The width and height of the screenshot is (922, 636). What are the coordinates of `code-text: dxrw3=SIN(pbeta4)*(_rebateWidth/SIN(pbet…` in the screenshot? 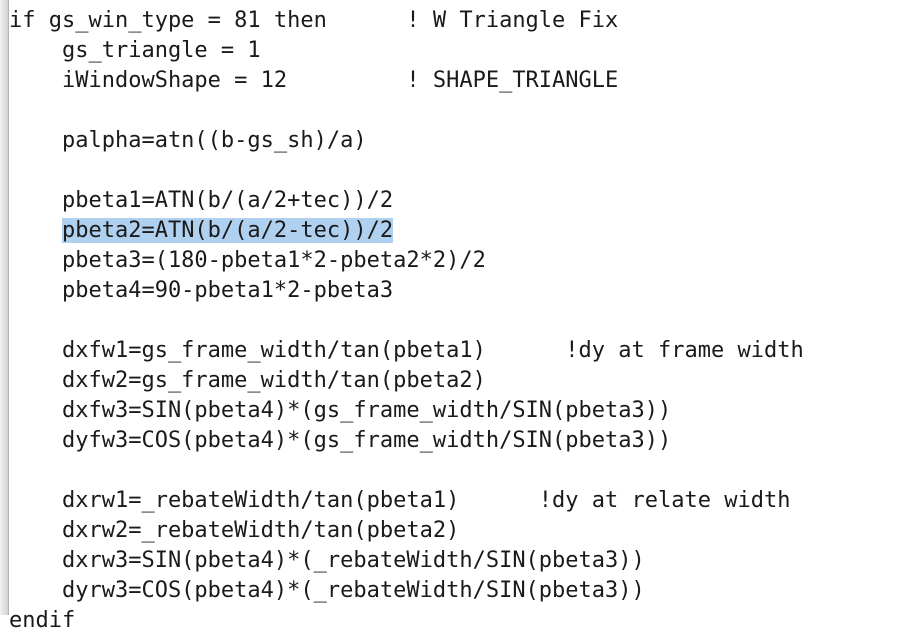 It's located at (327, 560).